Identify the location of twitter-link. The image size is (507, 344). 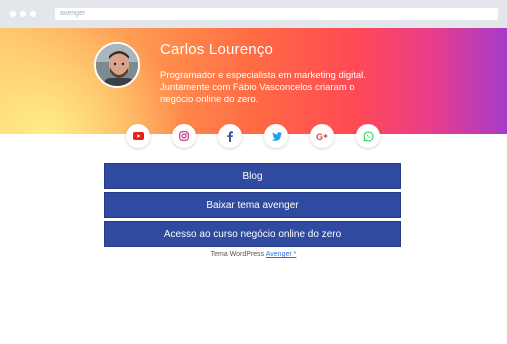
(276, 136).